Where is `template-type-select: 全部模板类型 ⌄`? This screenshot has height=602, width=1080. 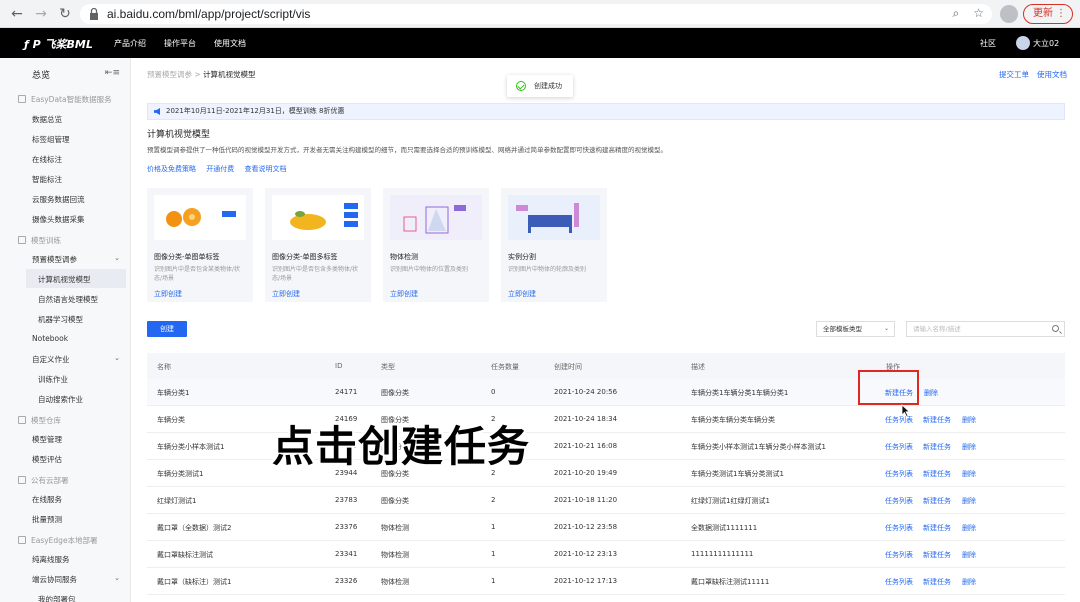
template-type-select: 全部模板类型 ⌄ is located at coordinates (855, 329).